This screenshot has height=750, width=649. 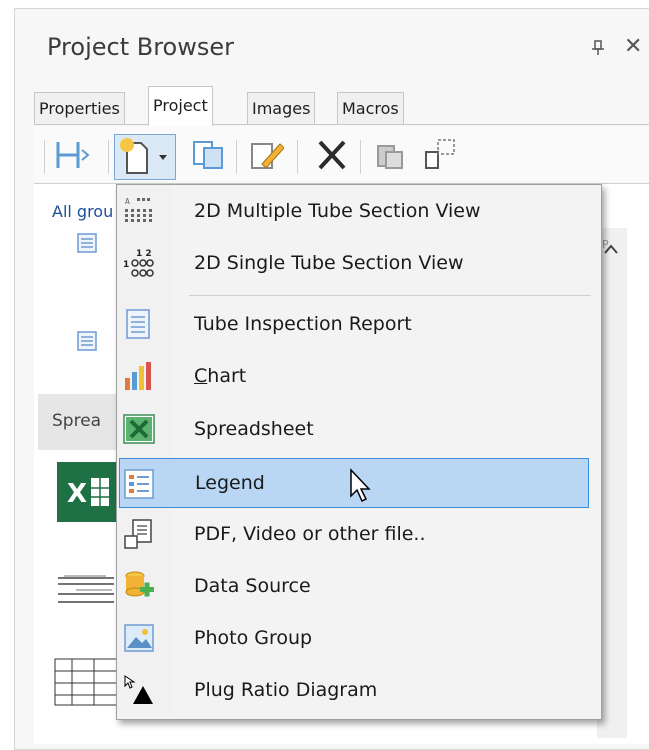 What do you see at coordinates (139, 211) in the screenshot?
I see `multi-tube-grid-icon: A` at bounding box center [139, 211].